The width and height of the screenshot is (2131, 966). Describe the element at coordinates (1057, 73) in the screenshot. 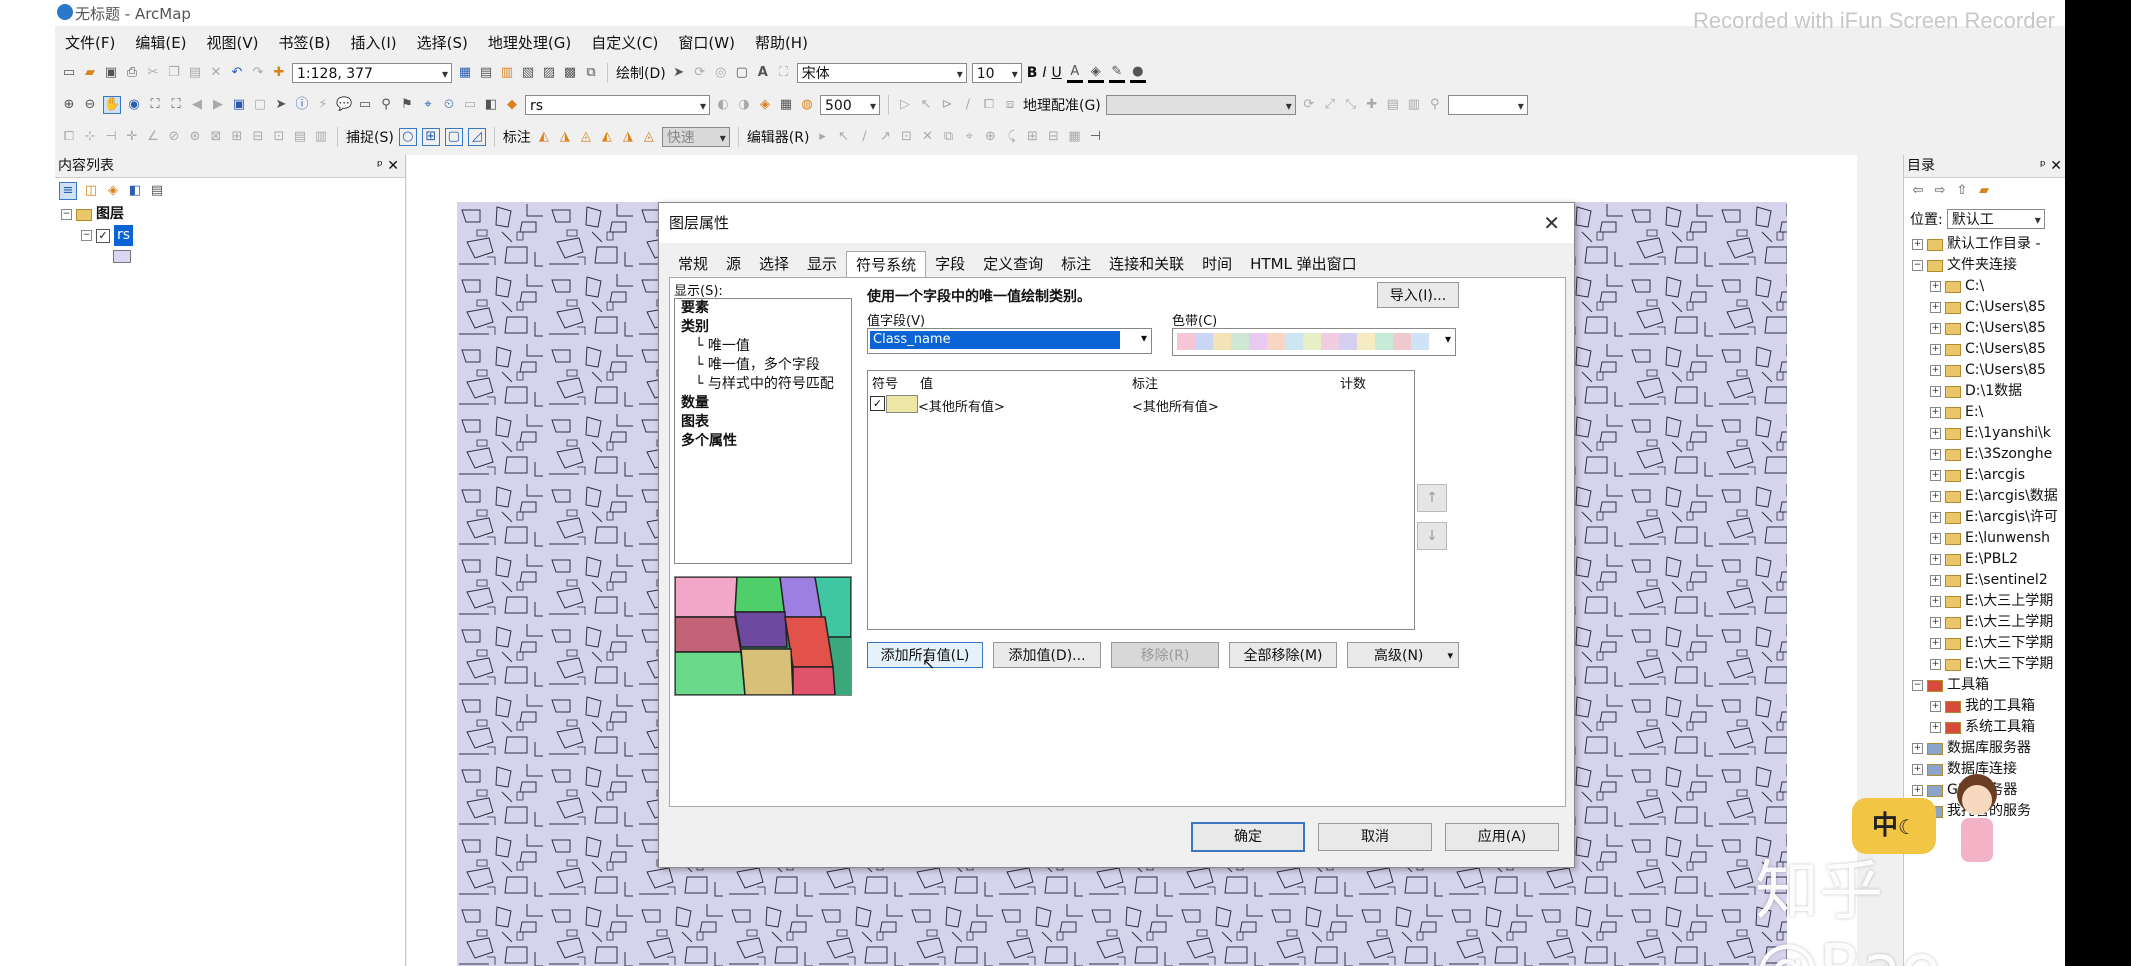

I see `underline-button: U` at that location.